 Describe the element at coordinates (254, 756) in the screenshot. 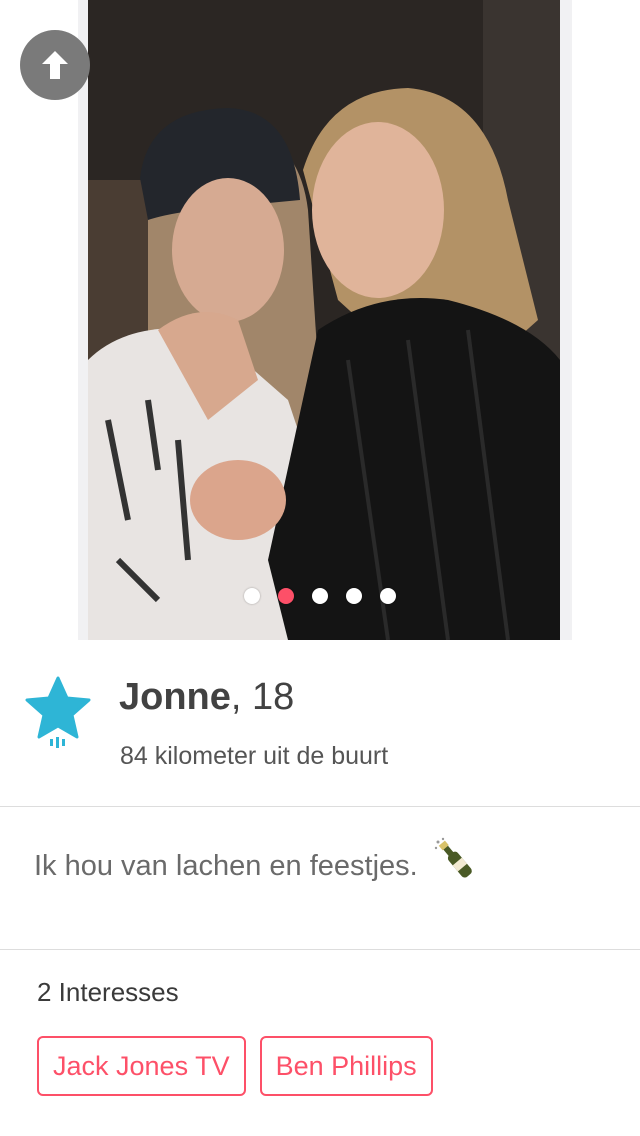

I see `profile-distance: 84 kilometer uit de buurt` at that location.